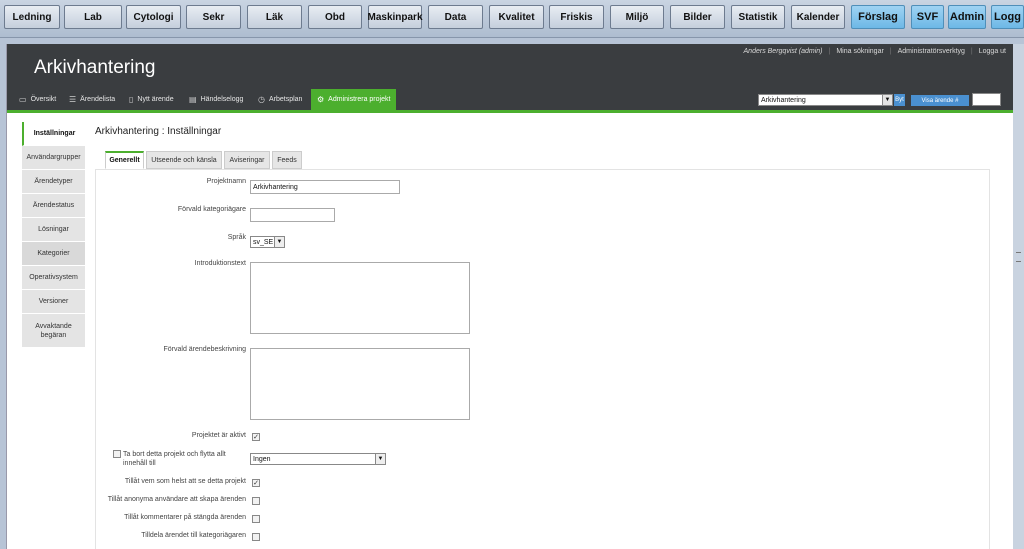  I want to click on flytta-till-value: Ingen, so click(262, 459).